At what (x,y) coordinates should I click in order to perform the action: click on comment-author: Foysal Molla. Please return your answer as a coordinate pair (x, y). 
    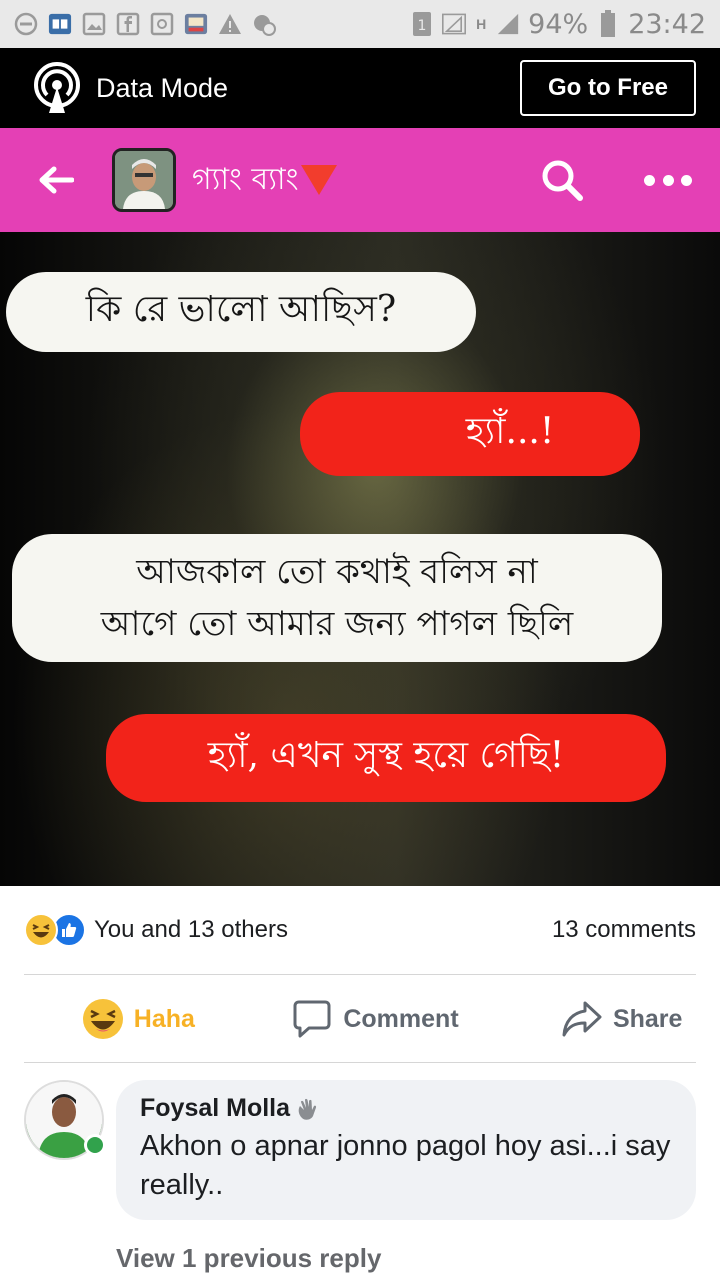
    Looking at the image, I should click on (406, 1108).